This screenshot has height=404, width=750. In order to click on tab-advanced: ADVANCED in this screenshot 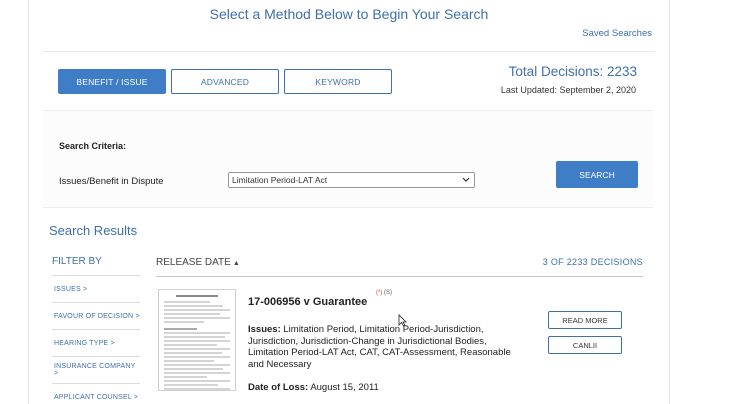, I will do `click(225, 81)`.